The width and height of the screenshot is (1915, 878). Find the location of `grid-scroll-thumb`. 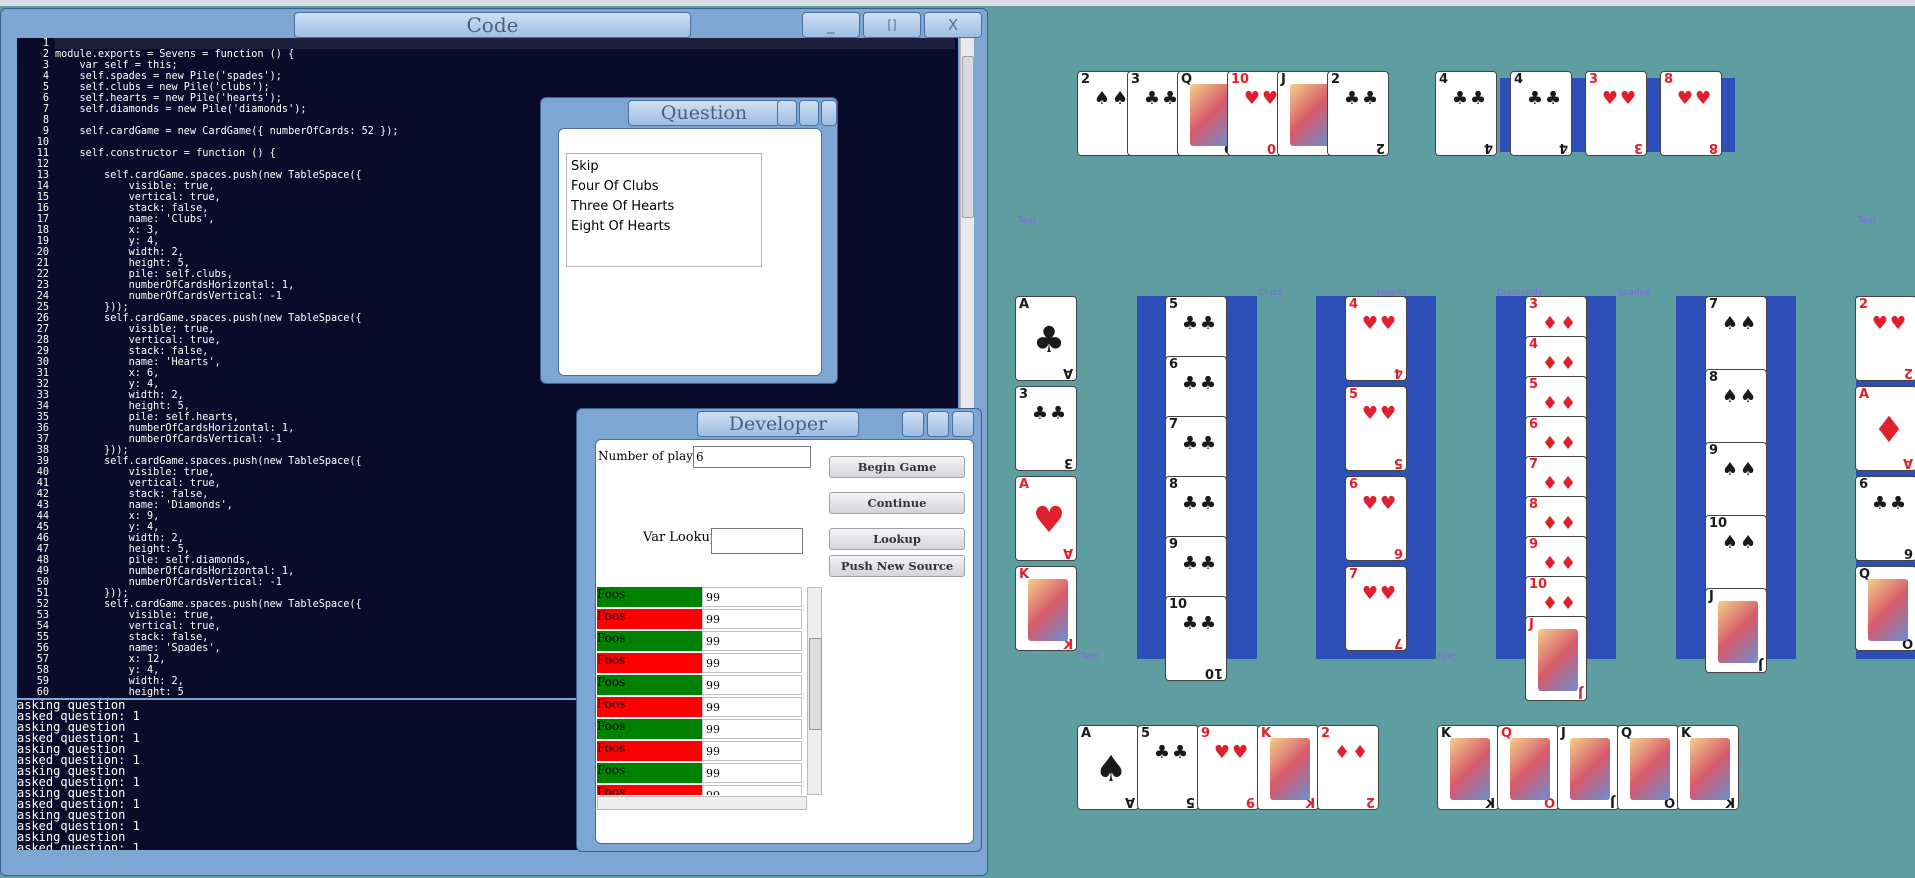

grid-scroll-thumb is located at coordinates (815, 684).